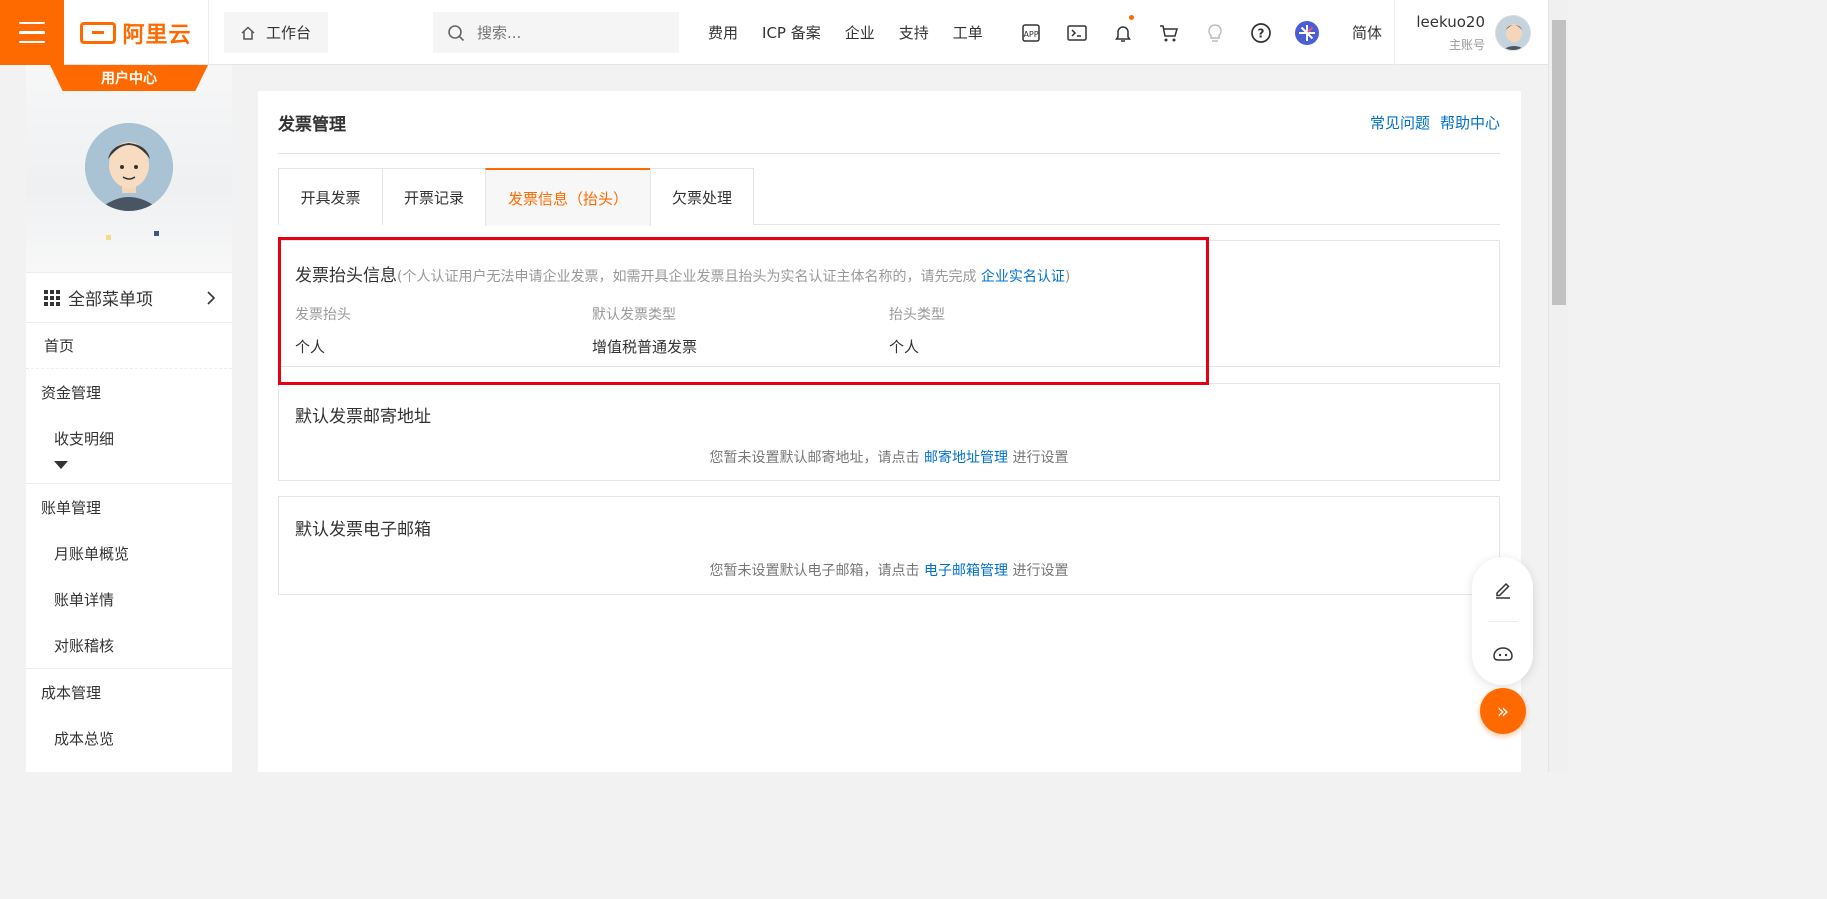 The width and height of the screenshot is (1827, 899). What do you see at coordinates (1558, 386) in the screenshot?
I see `page-scrollbar` at bounding box center [1558, 386].